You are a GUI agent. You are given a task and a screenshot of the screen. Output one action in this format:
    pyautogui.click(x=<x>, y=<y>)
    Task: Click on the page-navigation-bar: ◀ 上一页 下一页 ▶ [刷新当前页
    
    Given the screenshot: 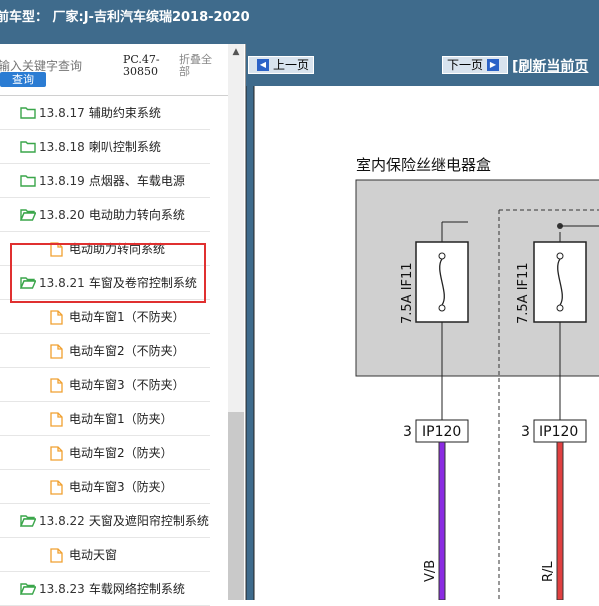 What is the action you would take?
    pyautogui.click(x=422, y=65)
    